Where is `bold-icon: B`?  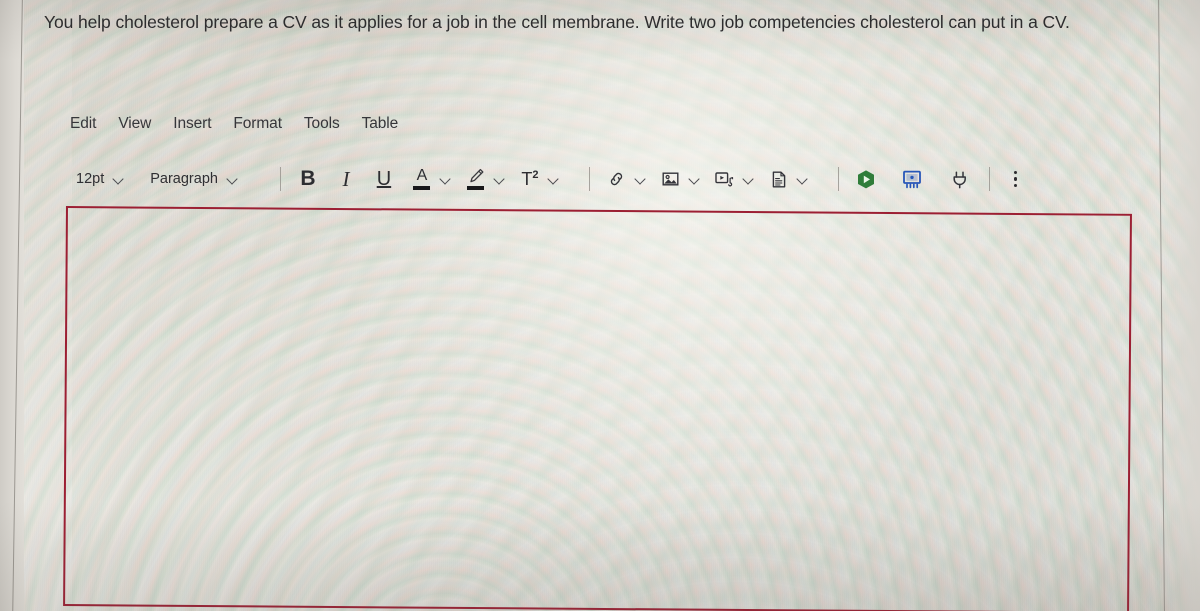
bold-icon: B is located at coordinates (308, 178).